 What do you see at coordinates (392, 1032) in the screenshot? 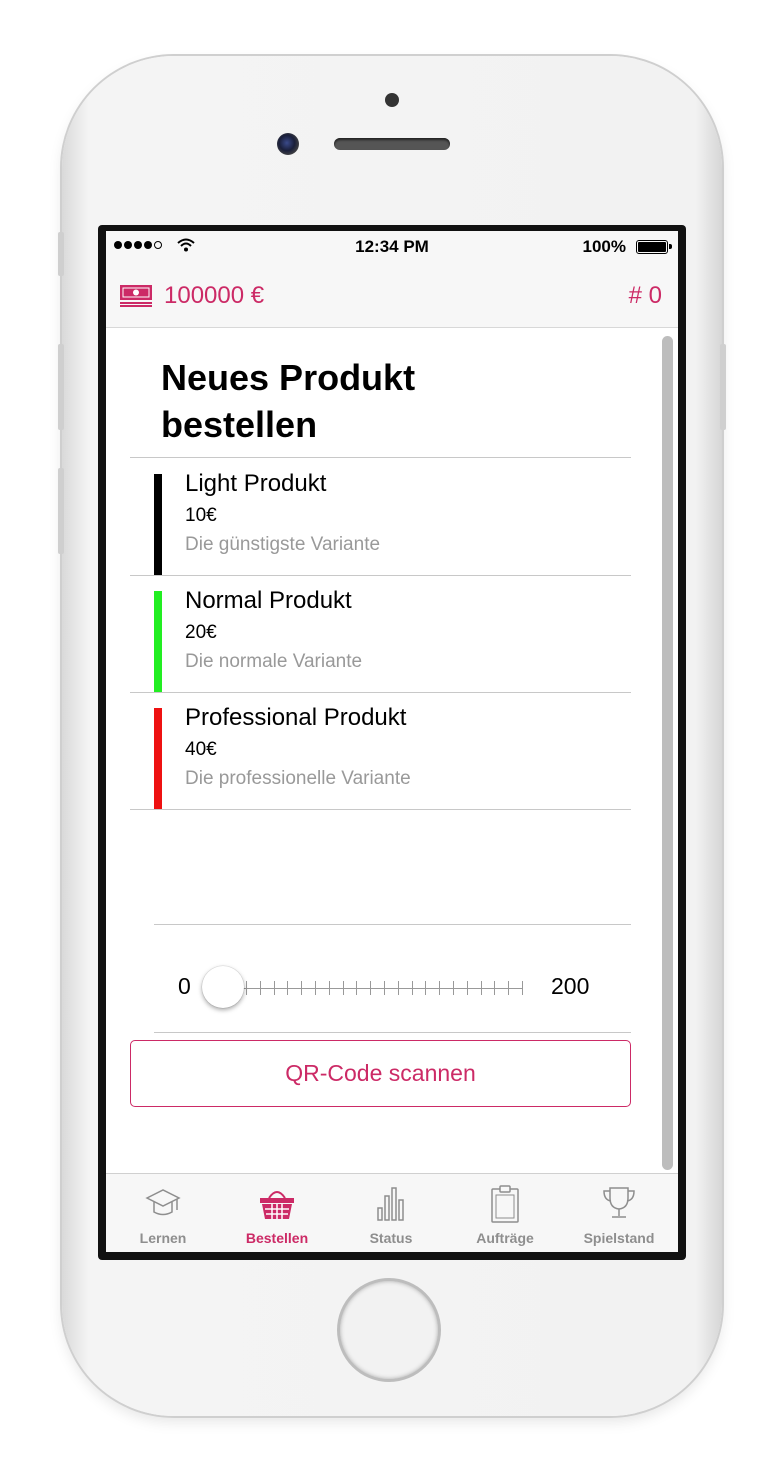
I see `slider-bottom-divider` at bounding box center [392, 1032].